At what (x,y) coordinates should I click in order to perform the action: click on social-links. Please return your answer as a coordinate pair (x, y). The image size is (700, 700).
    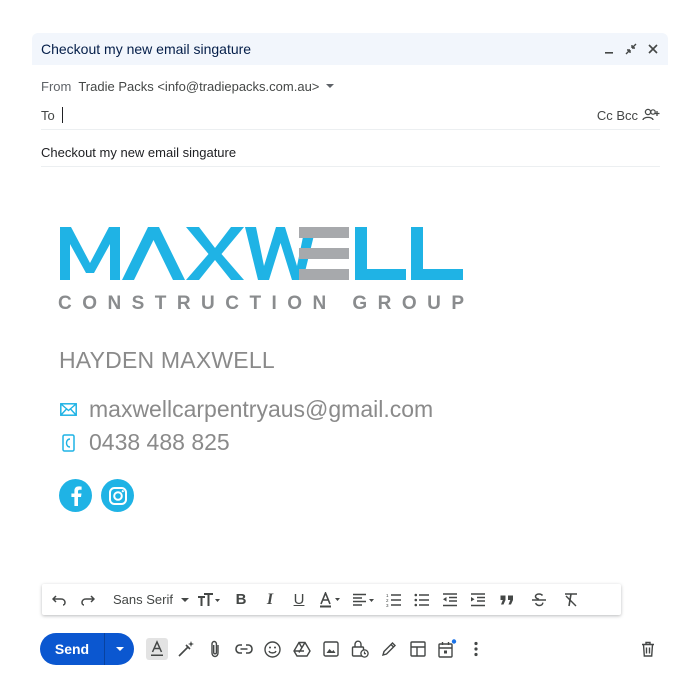
    Looking at the image, I should click on (96, 495).